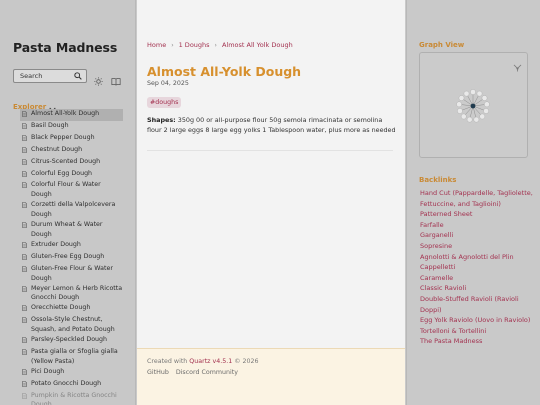 The height and width of the screenshot is (405, 540). What do you see at coordinates (98, 80) in the screenshot?
I see `sun-icon` at bounding box center [98, 80].